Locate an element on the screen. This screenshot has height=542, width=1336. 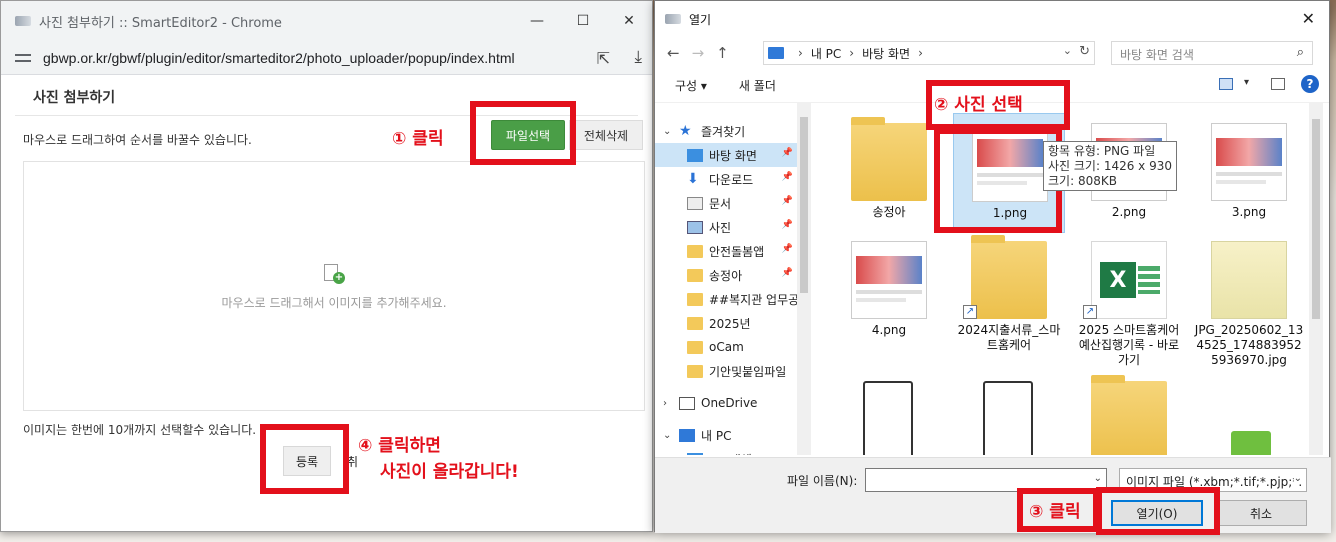
page-title: 사진 첨부하기 is located at coordinates (74, 98).